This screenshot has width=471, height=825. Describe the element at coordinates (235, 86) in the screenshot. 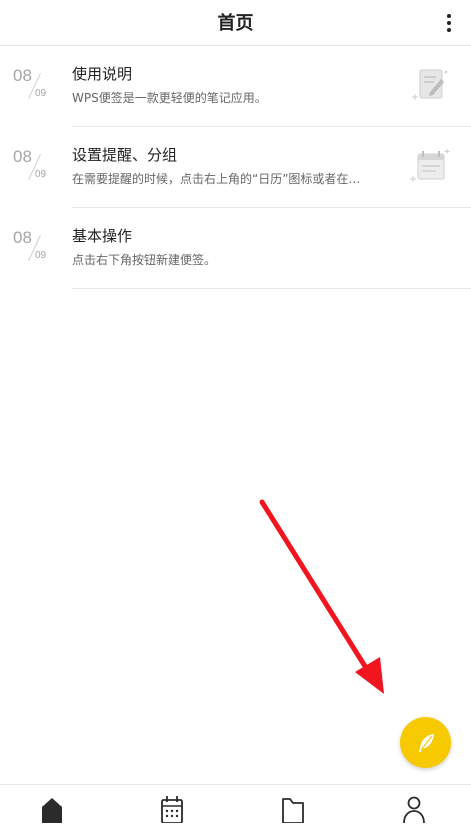

I see `note-item-usage: 08 09 使用说明 WPS便签是一款更轻便的笔记应用。` at that location.